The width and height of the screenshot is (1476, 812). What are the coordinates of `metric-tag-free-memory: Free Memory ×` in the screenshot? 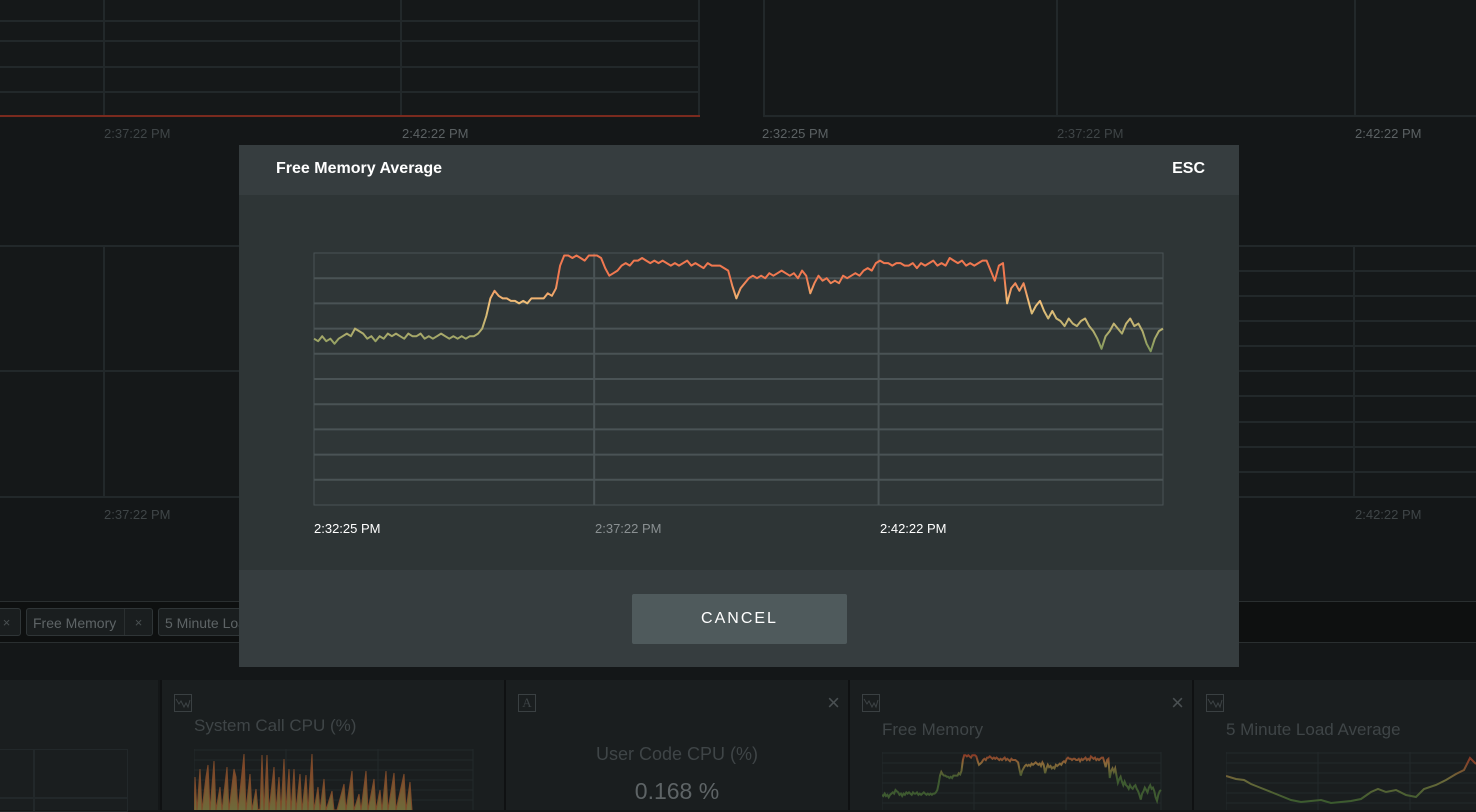 It's located at (89, 622).